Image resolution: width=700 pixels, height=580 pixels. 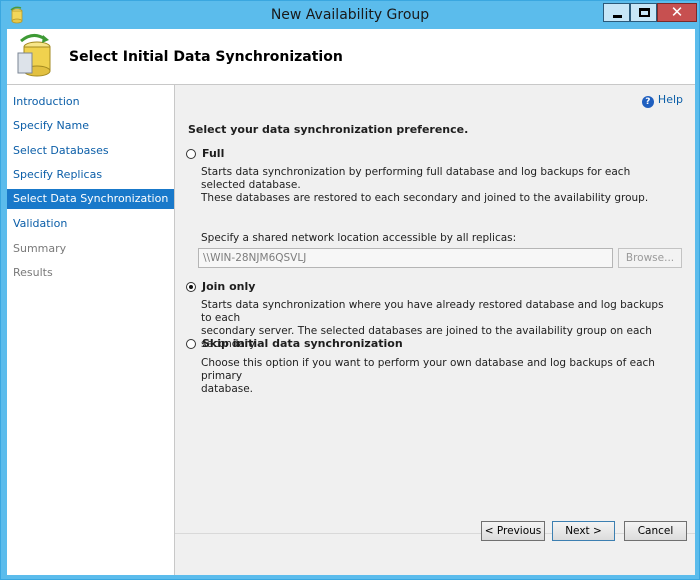 I want to click on help-icon: ?, so click(x=647, y=102).